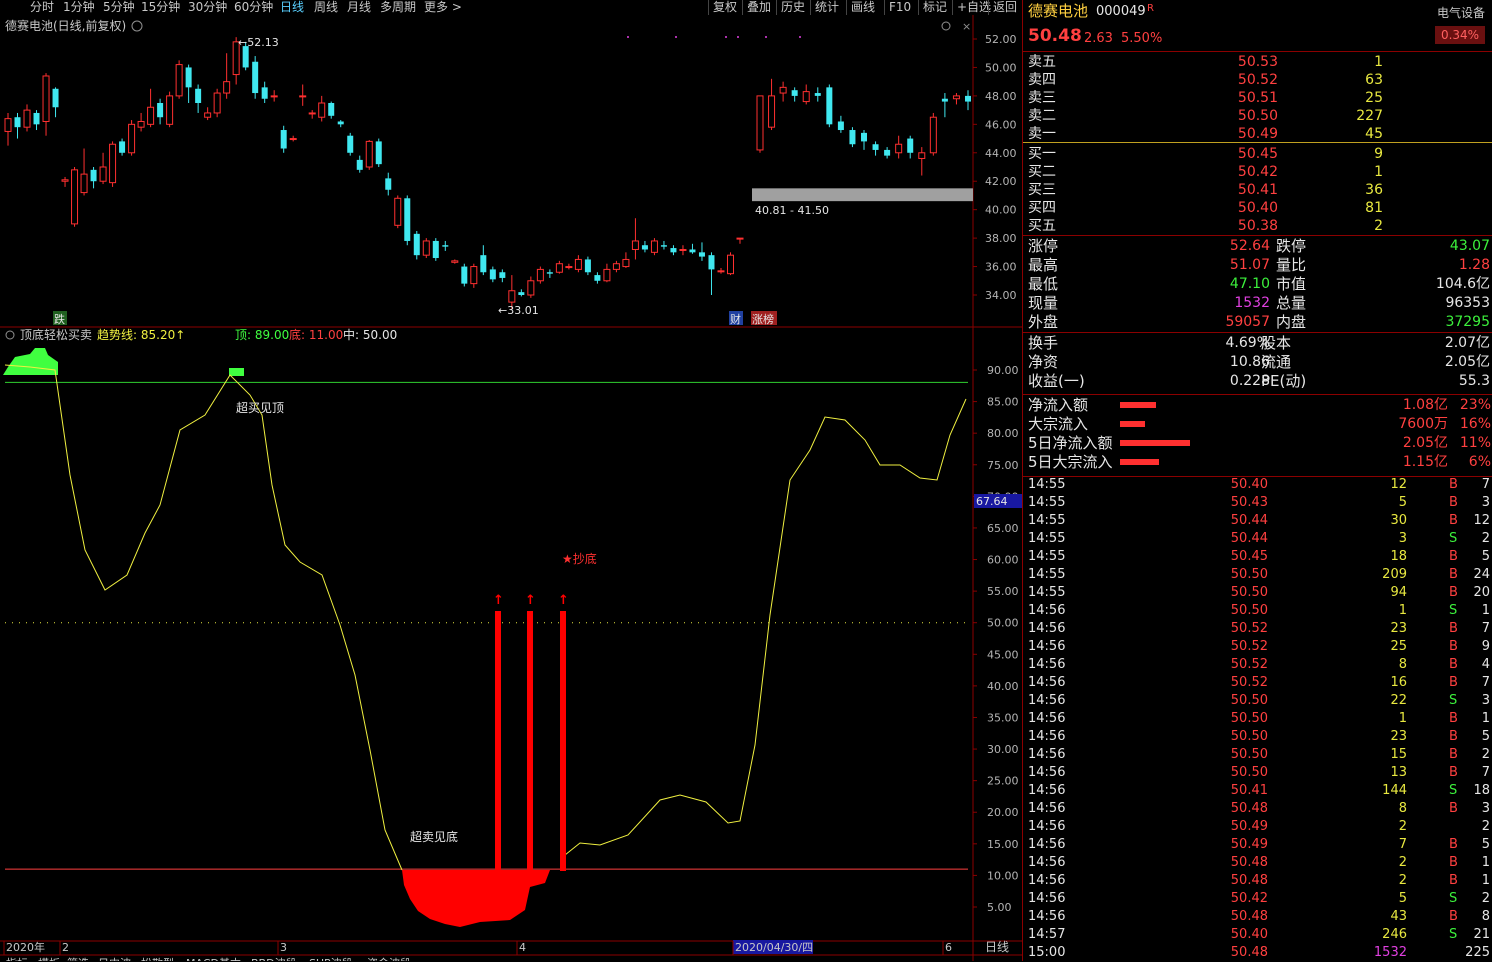  What do you see at coordinates (137, 26) in the screenshot?
I see `chevron-down-icon` at bounding box center [137, 26].